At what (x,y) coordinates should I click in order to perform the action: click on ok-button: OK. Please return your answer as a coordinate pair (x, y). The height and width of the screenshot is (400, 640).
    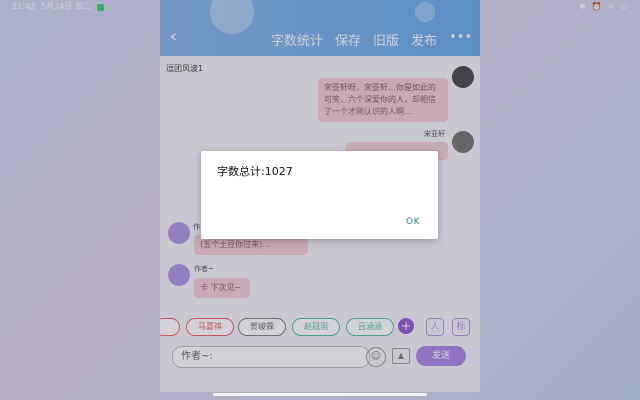
    Looking at the image, I should click on (413, 222).